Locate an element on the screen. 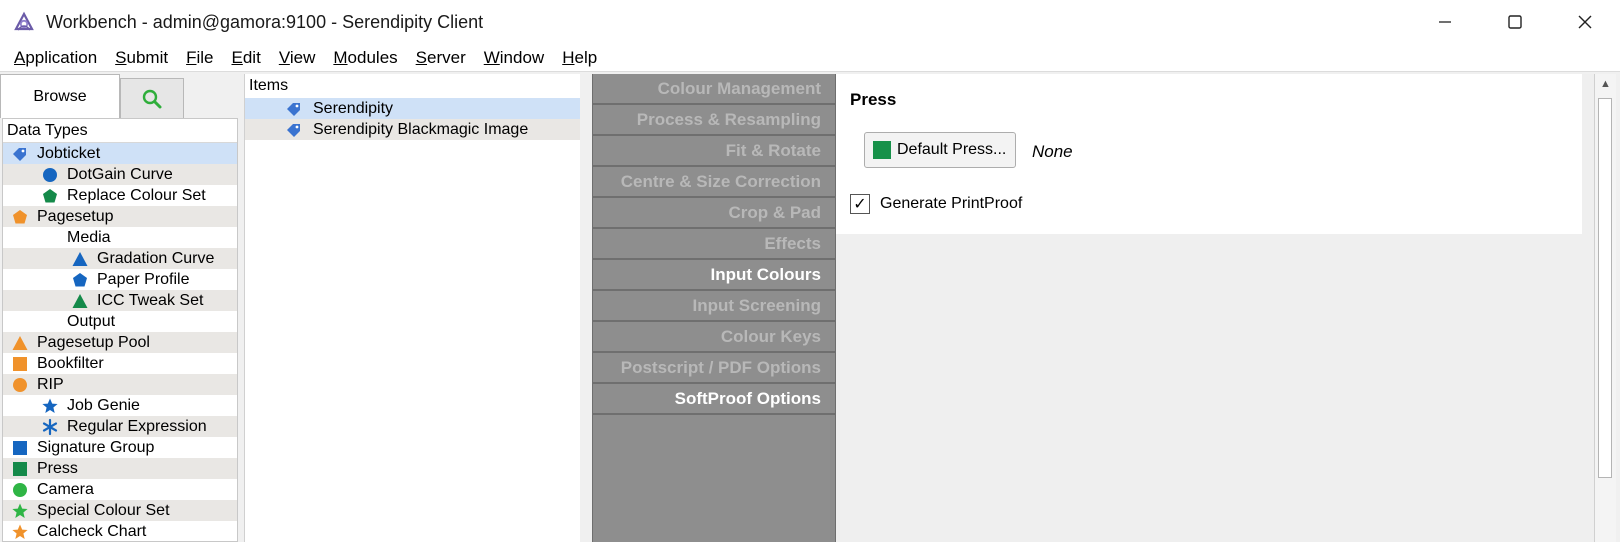  menu-label: dit is located at coordinates (251, 57).